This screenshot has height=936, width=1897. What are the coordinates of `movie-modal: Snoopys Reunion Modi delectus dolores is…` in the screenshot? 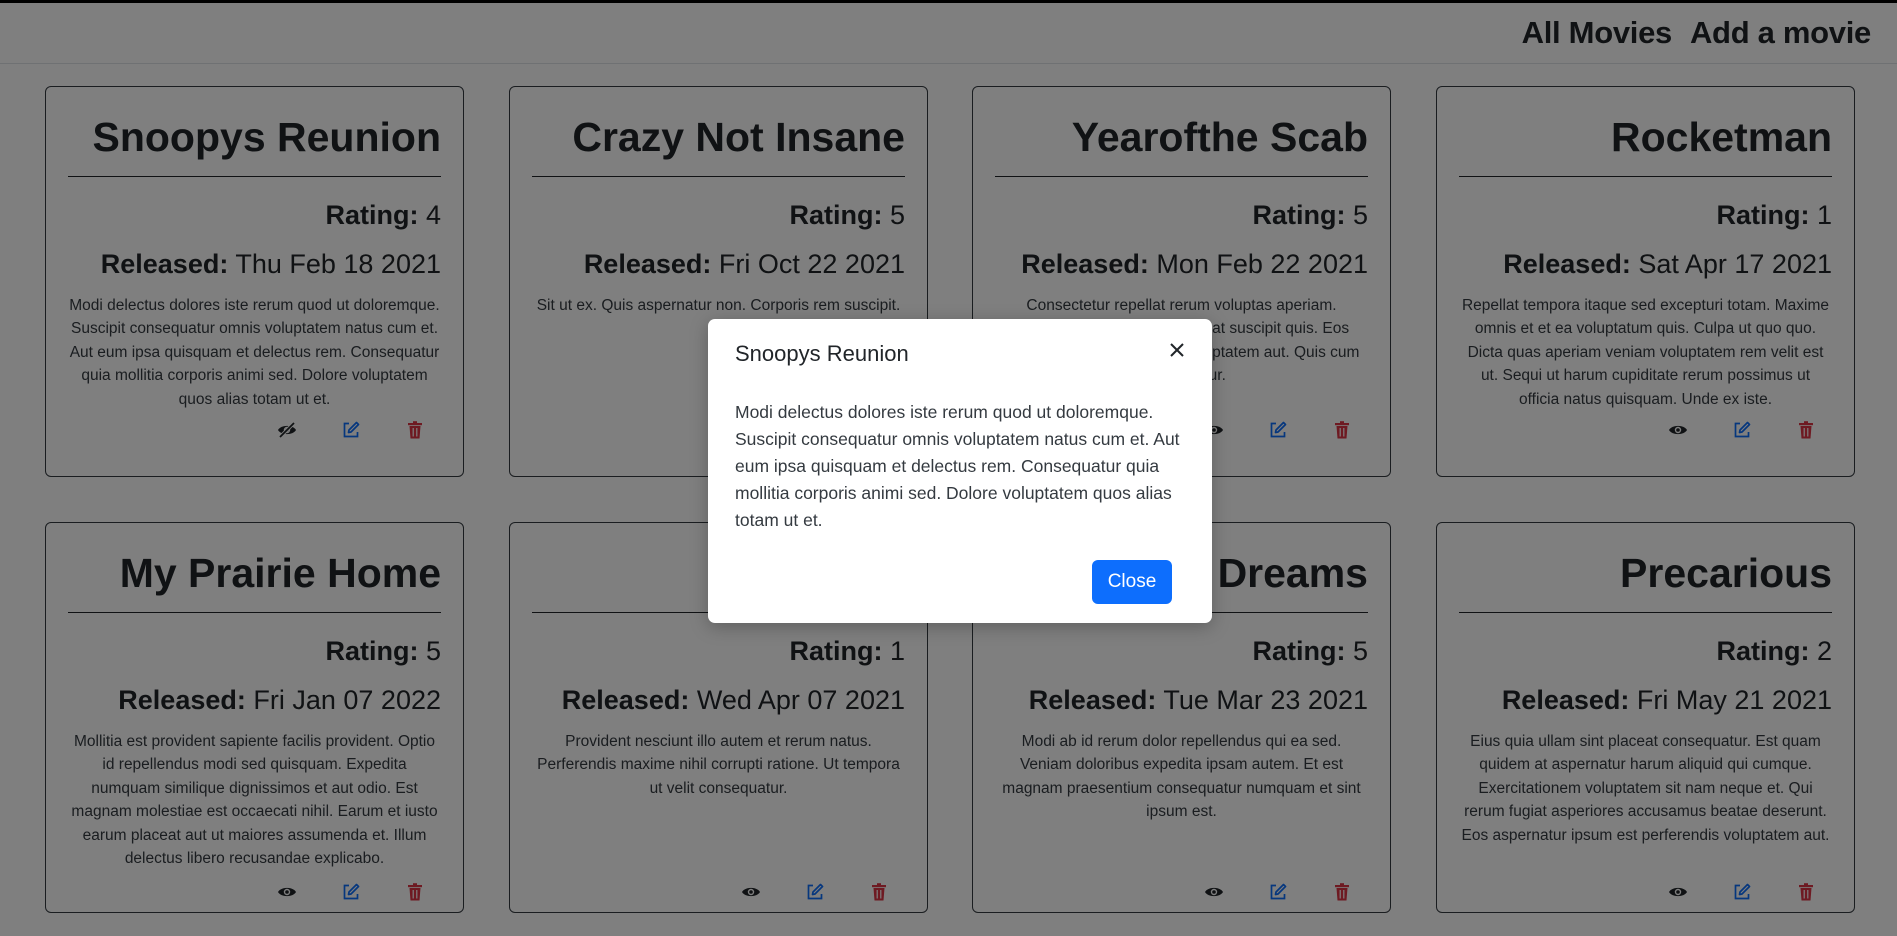 It's located at (960, 471).